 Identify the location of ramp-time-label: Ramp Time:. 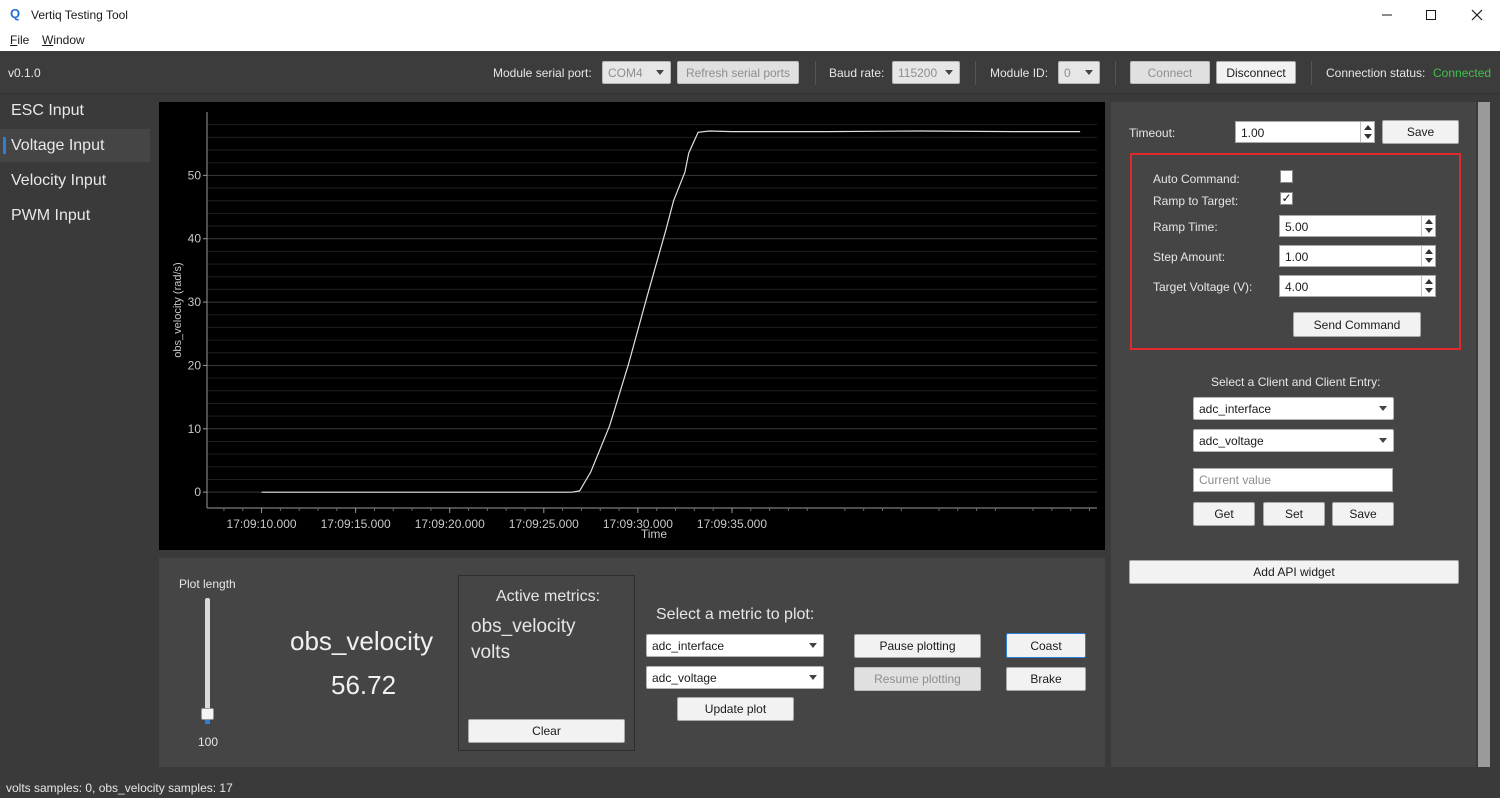
(1185, 227).